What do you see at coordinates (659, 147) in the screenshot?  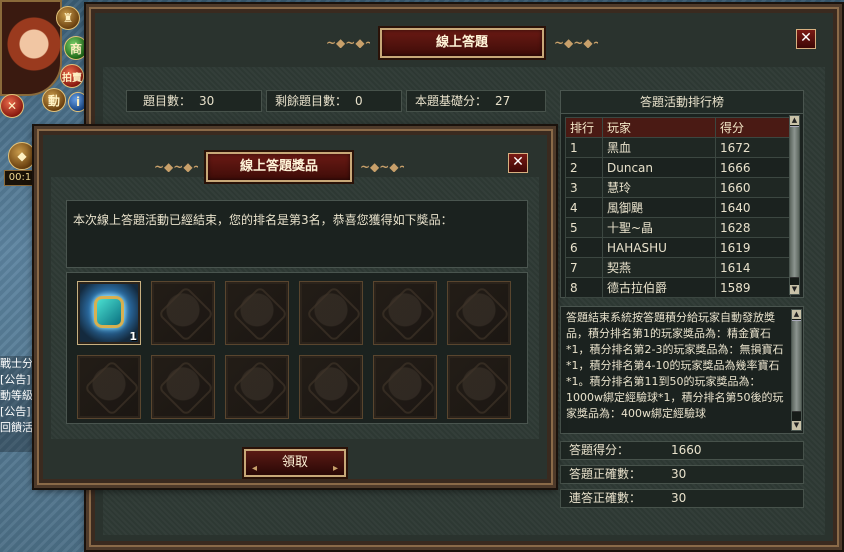 I see `player-cell: 黑血` at bounding box center [659, 147].